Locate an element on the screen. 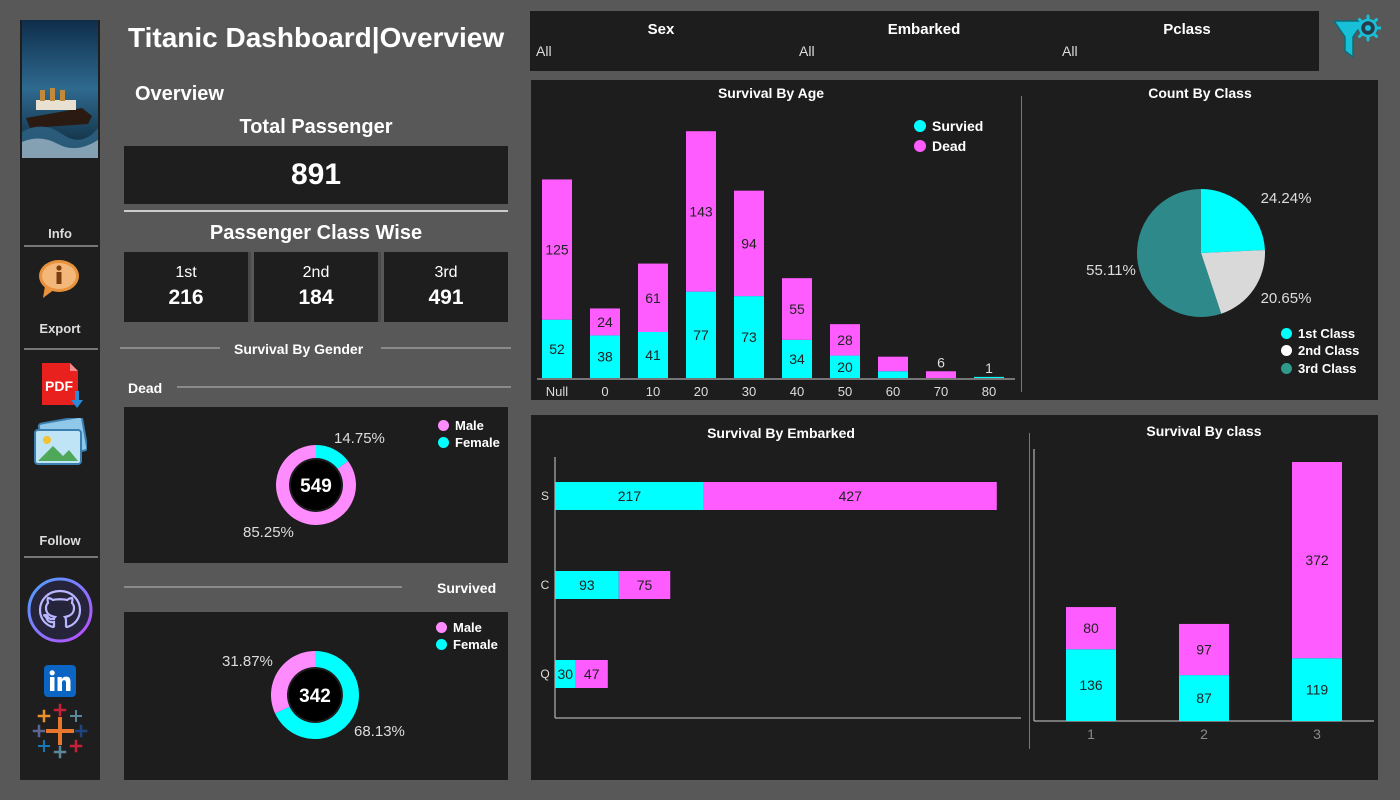 Image resolution: width=1400 pixels, height=800 pixels. data-label-survived: 77 is located at coordinates (701, 335).